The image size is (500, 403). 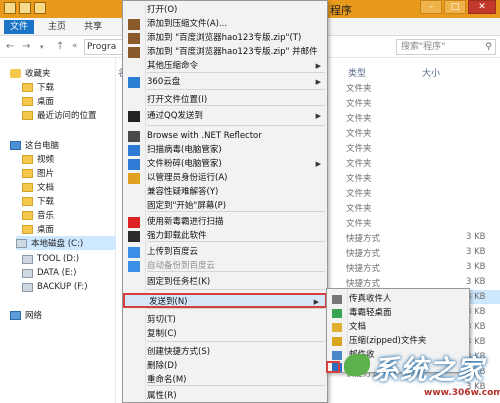 What do you see at coordinates (370, 313) in the screenshot?
I see `submenu-item-label: 毒霸轻桌面` at bounding box center [370, 313].